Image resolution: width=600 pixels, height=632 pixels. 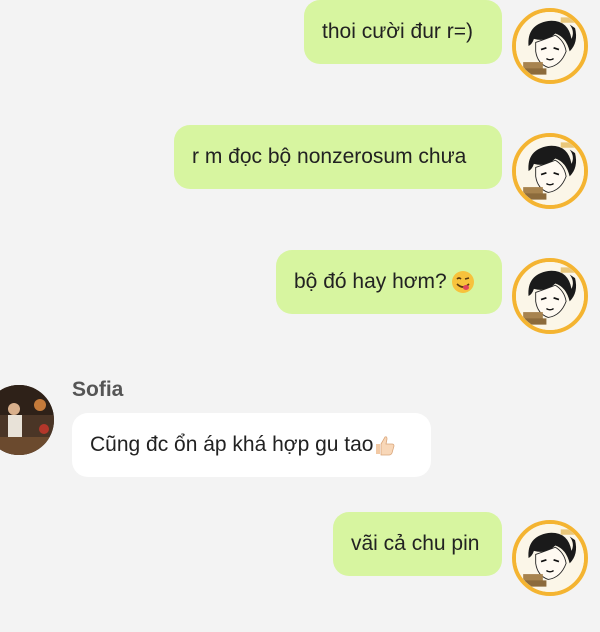 What do you see at coordinates (463, 282) in the screenshot?
I see `face-savoring-food-icon` at bounding box center [463, 282].